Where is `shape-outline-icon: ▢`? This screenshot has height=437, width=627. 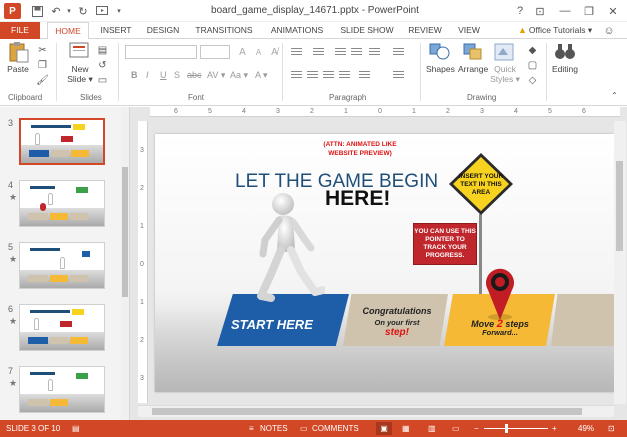 shape-outline-icon: ▢ is located at coordinates (532, 65).